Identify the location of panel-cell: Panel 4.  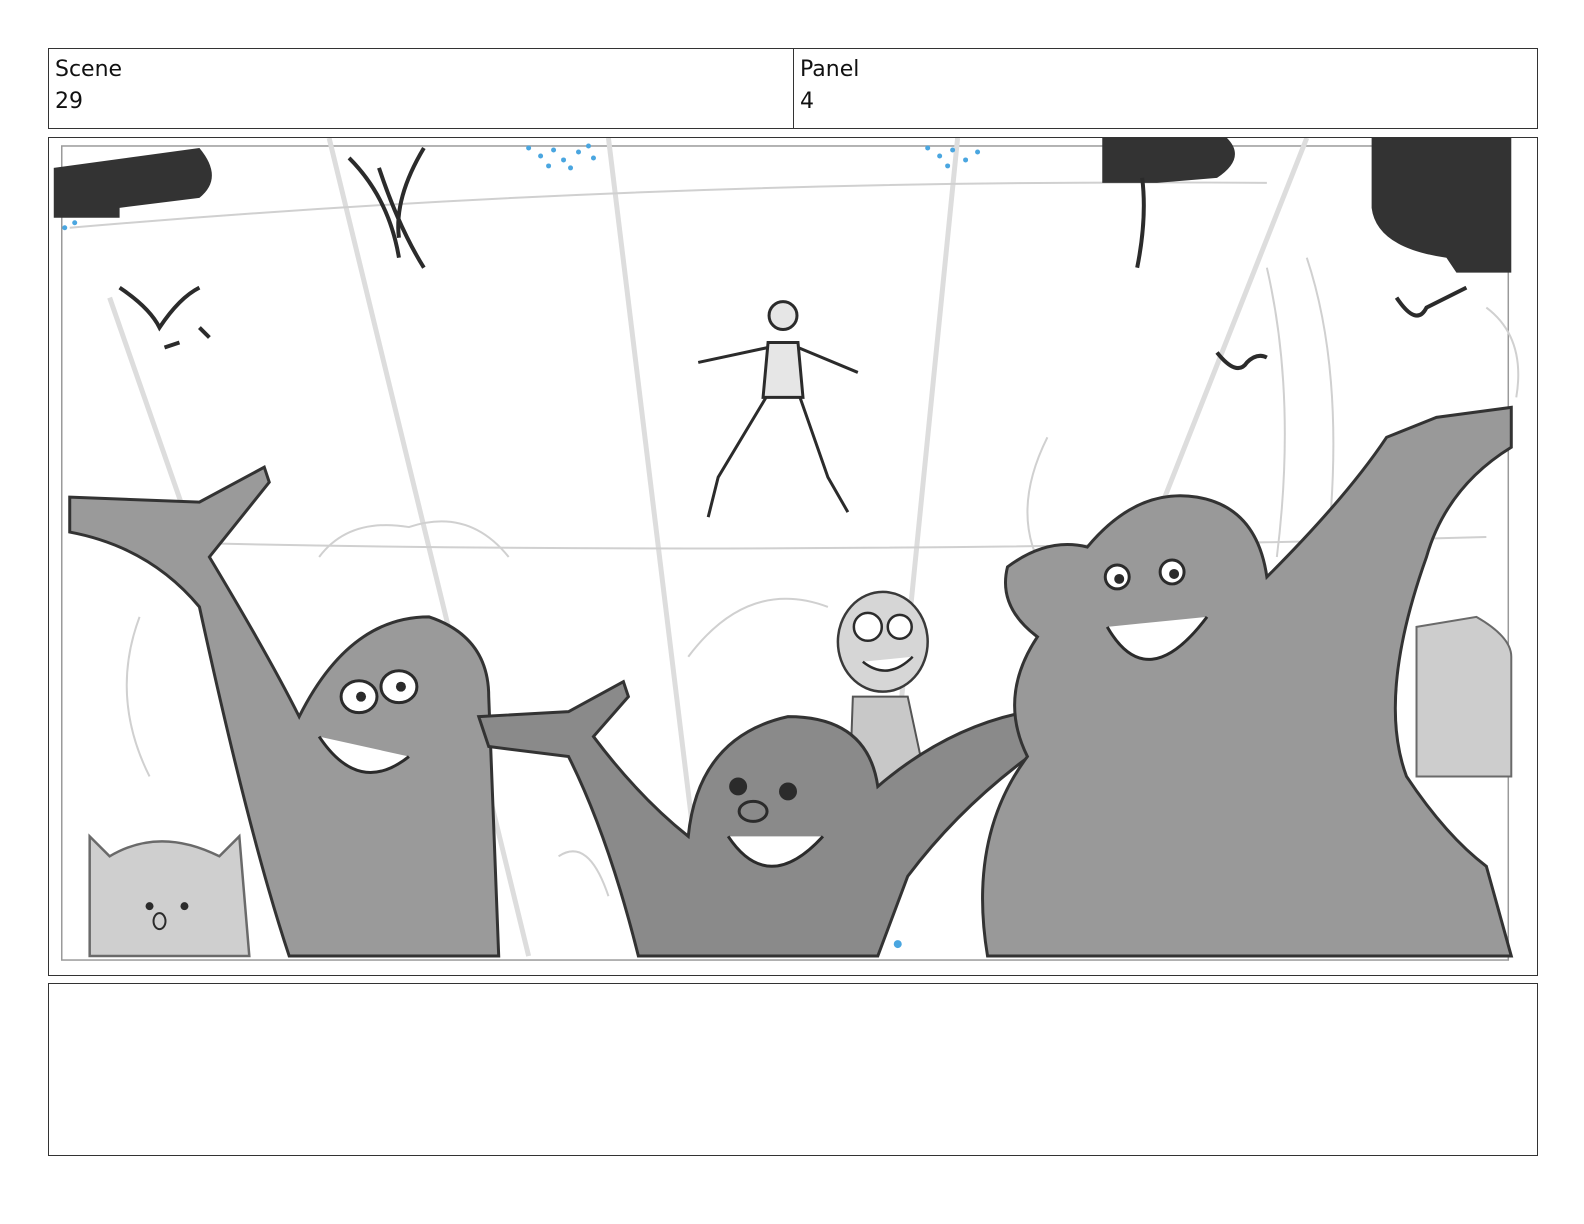
(1165, 88).